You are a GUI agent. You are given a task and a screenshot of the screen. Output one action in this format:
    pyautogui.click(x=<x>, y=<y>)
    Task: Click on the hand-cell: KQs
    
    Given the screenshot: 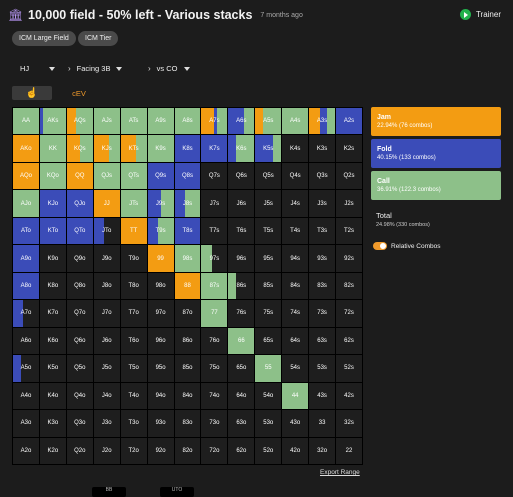 What is the action you would take?
    pyautogui.click(x=79, y=148)
    